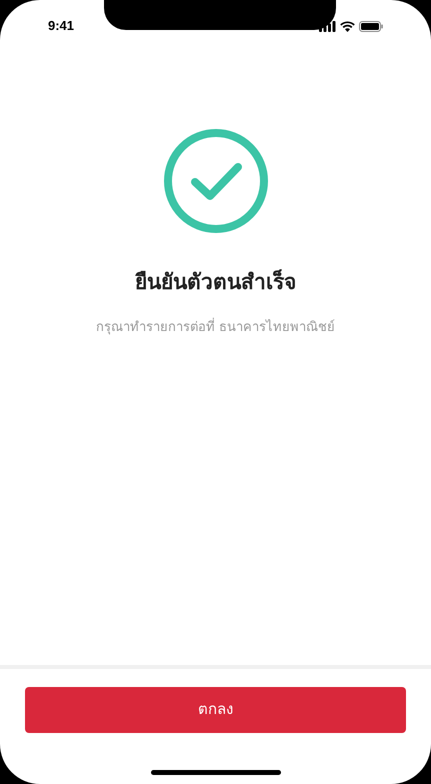 This screenshot has width=431, height=784. Describe the element at coordinates (371, 26) in the screenshot. I see `battery-icon` at that location.